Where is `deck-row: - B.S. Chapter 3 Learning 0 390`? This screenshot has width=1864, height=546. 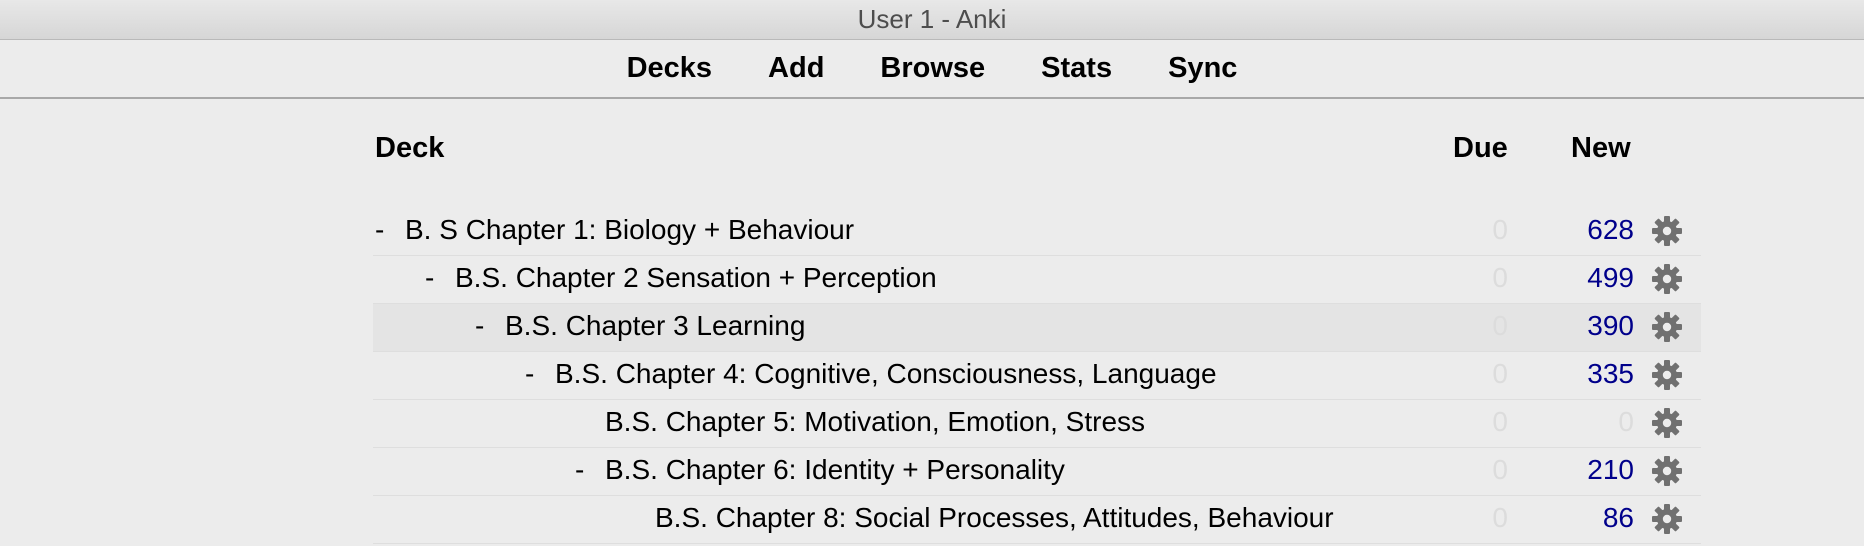 deck-row: - B.S. Chapter 3 Learning 0 390 is located at coordinates (1037, 328).